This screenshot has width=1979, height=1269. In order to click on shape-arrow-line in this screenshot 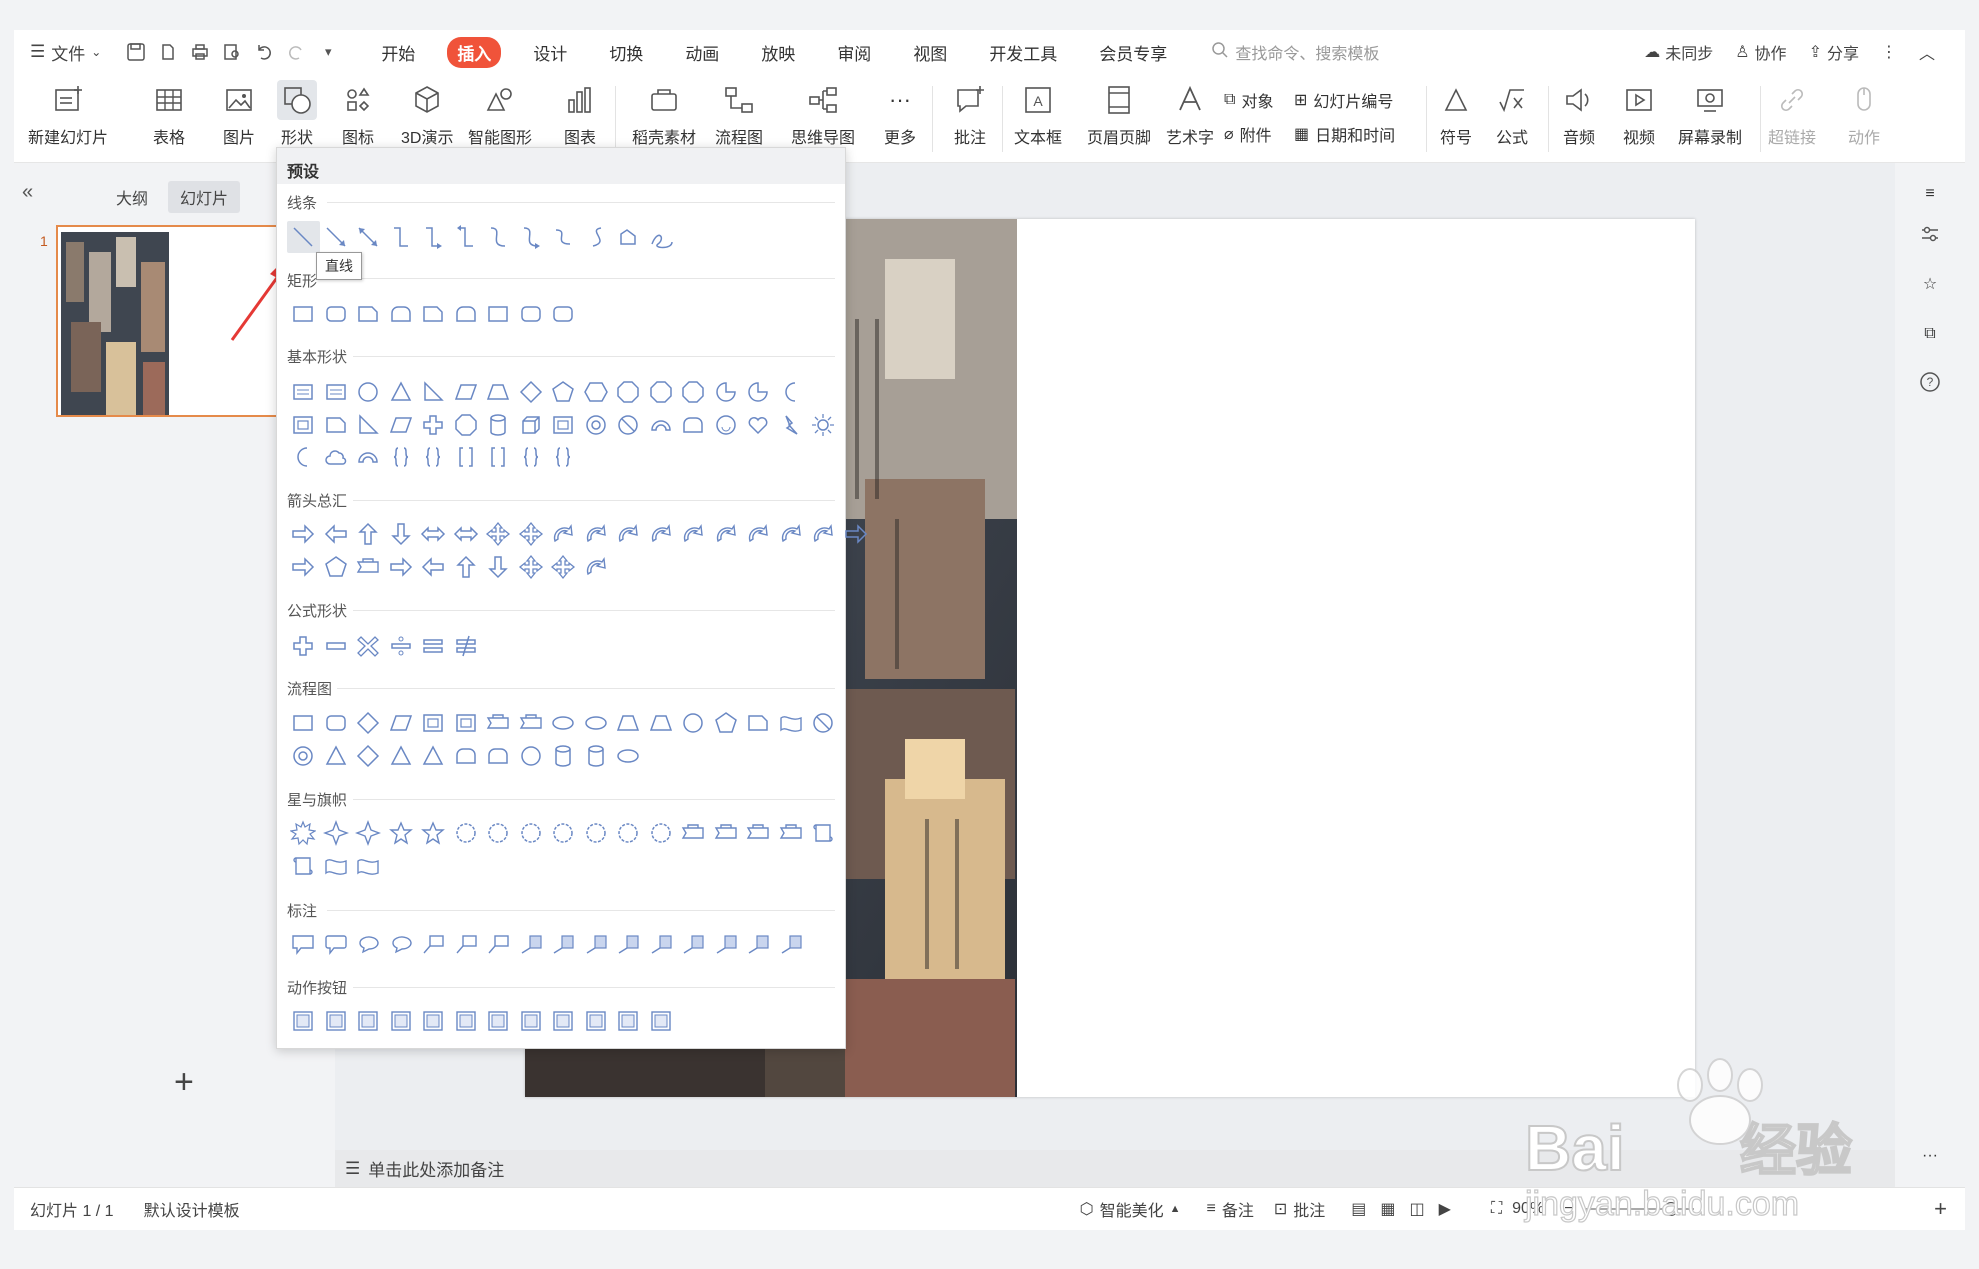, I will do `click(336, 237)`.